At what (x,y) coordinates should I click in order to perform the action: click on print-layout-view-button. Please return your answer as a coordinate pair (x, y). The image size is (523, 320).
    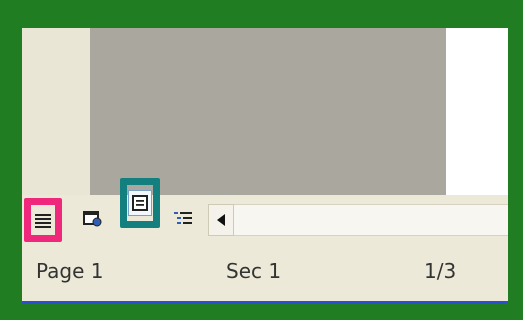
    Looking at the image, I should click on (140, 203).